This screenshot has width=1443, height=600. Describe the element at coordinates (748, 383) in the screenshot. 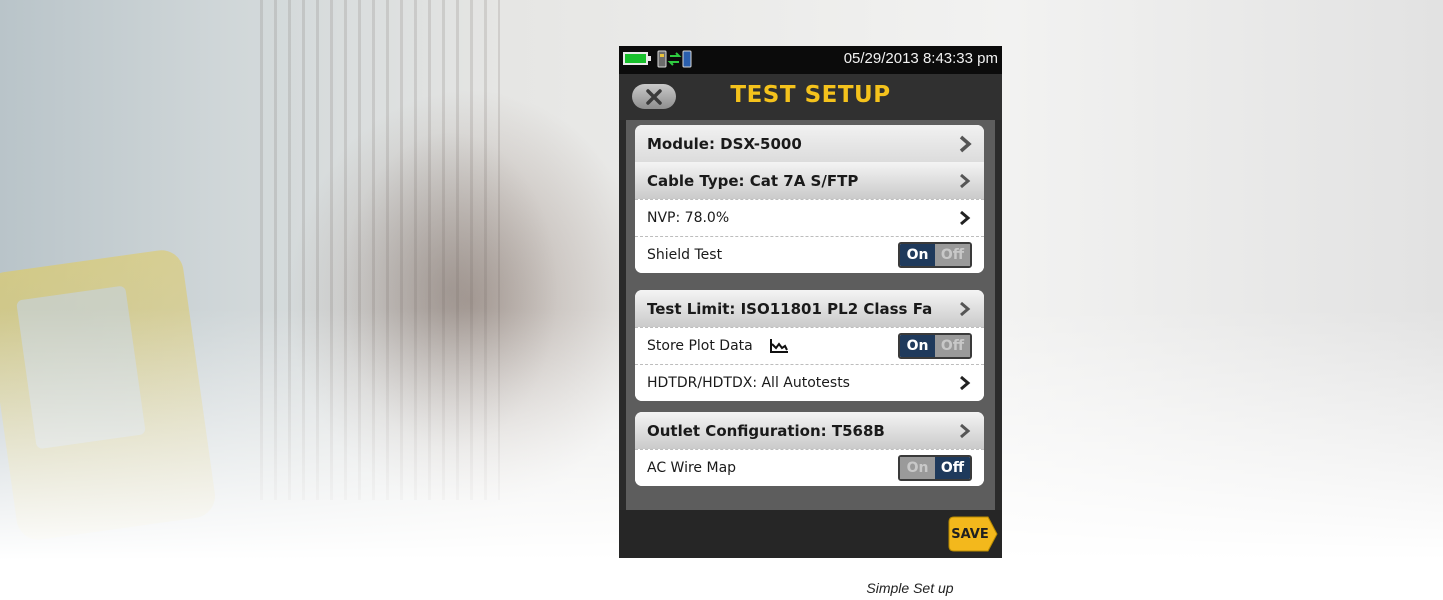

I see `hdtdr-label: HDTDR/HDTDX: All Autotests` at that location.